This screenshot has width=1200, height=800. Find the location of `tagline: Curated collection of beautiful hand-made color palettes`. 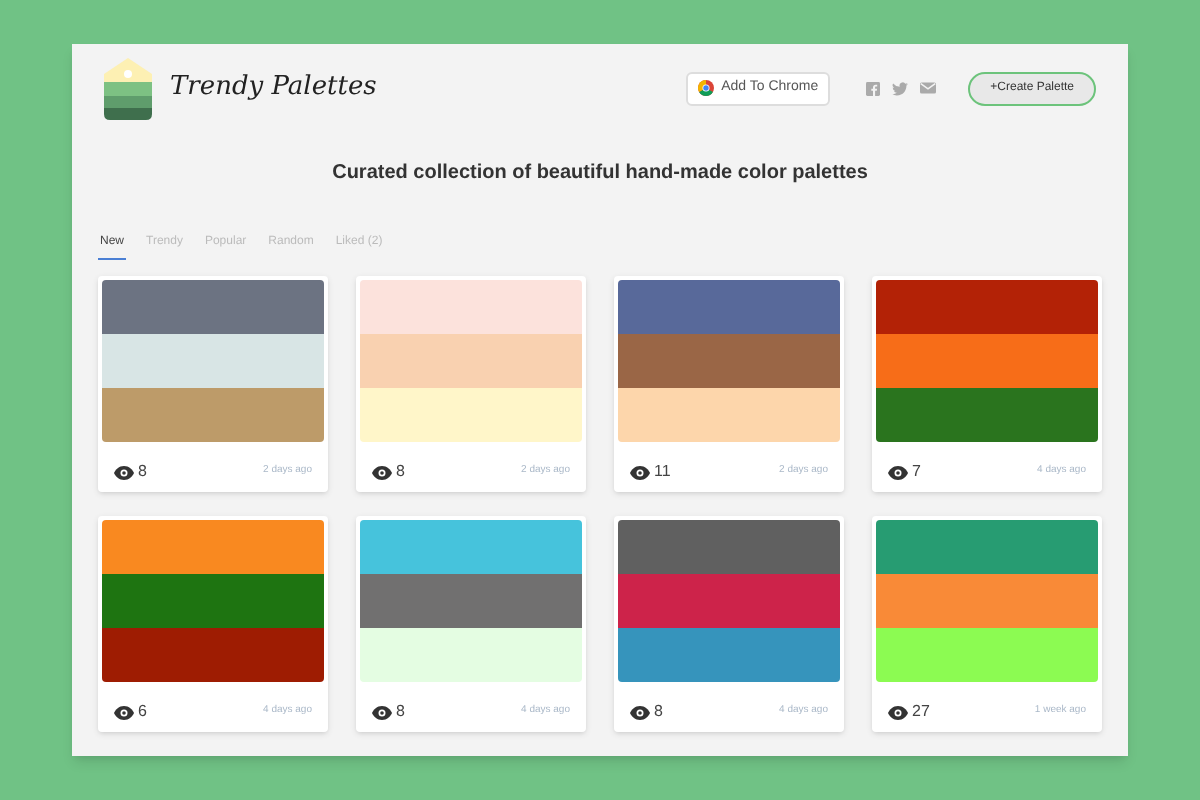

tagline: Curated collection of beautiful hand-made color palettes is located at coordinates (600, 174).